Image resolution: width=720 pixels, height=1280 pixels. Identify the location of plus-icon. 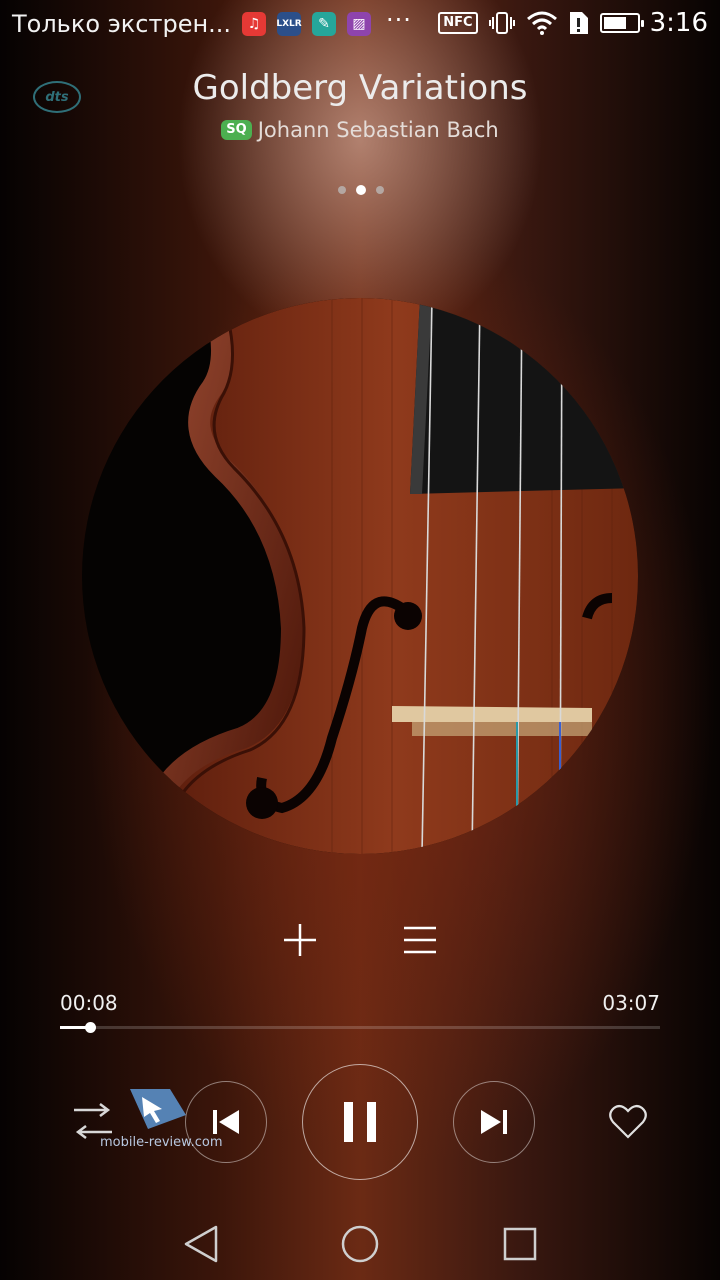
(300, 940).